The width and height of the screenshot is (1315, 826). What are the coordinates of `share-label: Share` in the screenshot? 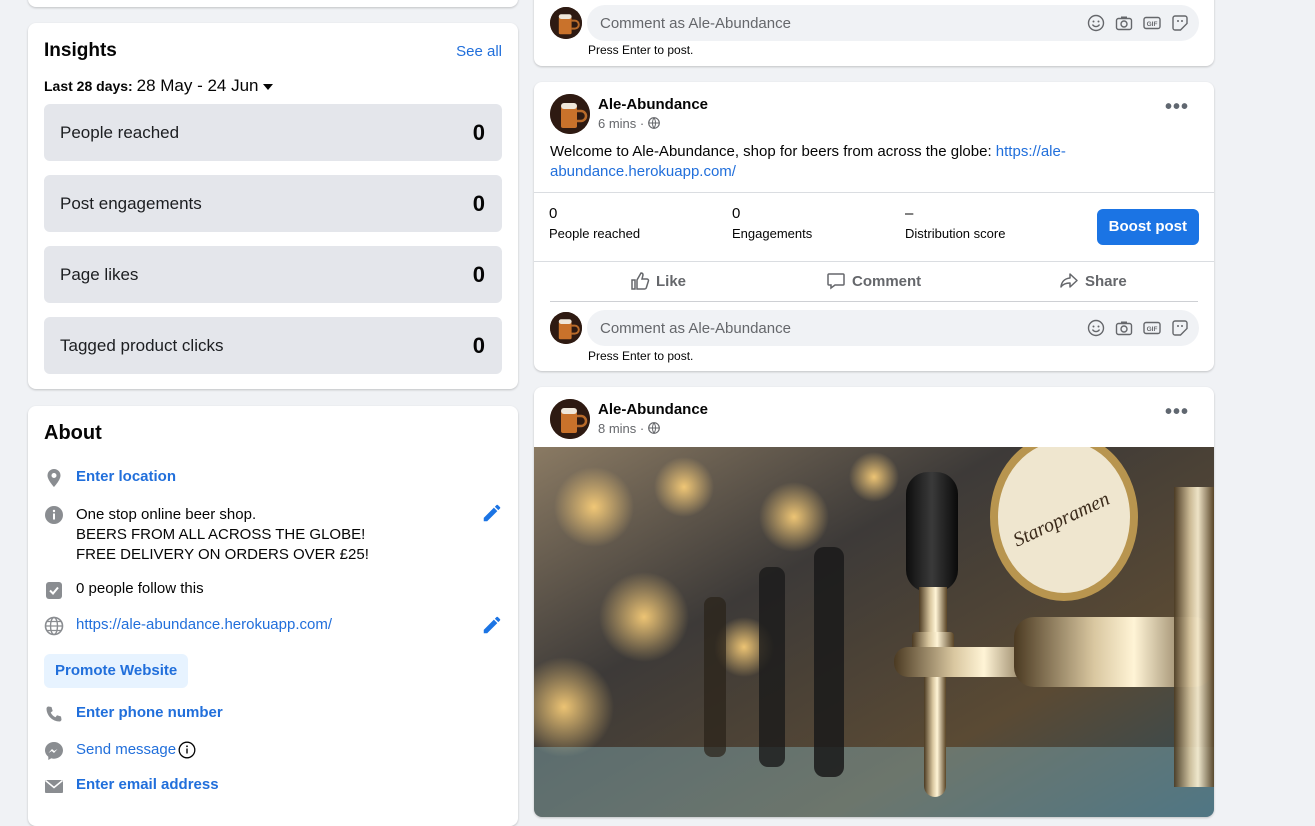 It's located at (1106, 281).